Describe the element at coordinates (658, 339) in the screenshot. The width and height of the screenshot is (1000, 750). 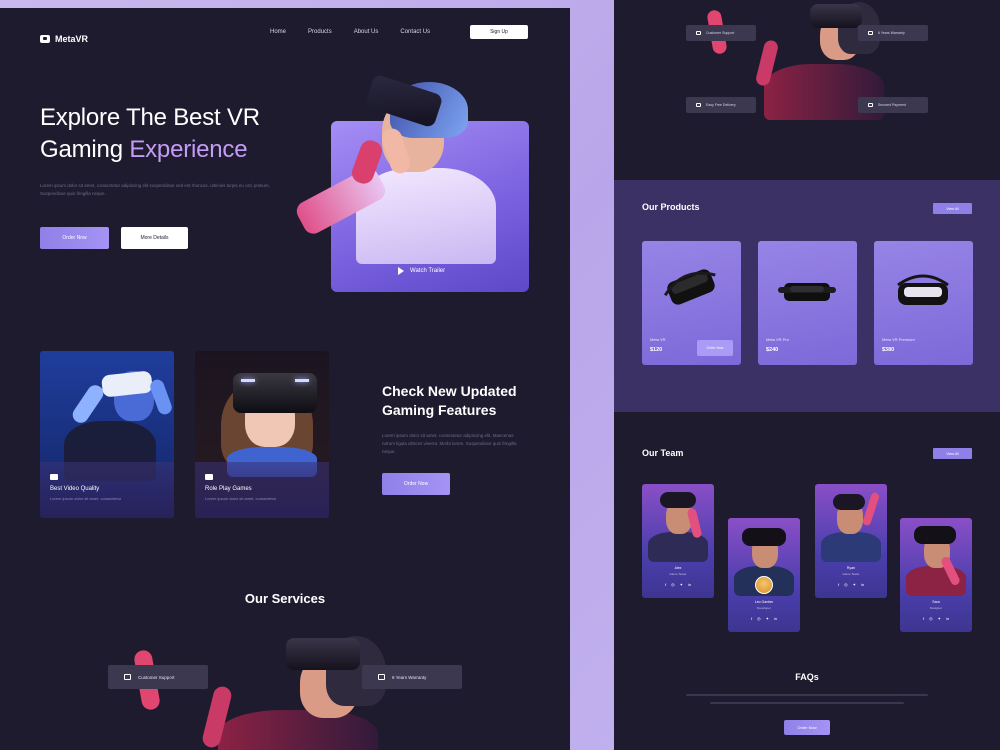
I see `product-name: Meta VR` at that location.